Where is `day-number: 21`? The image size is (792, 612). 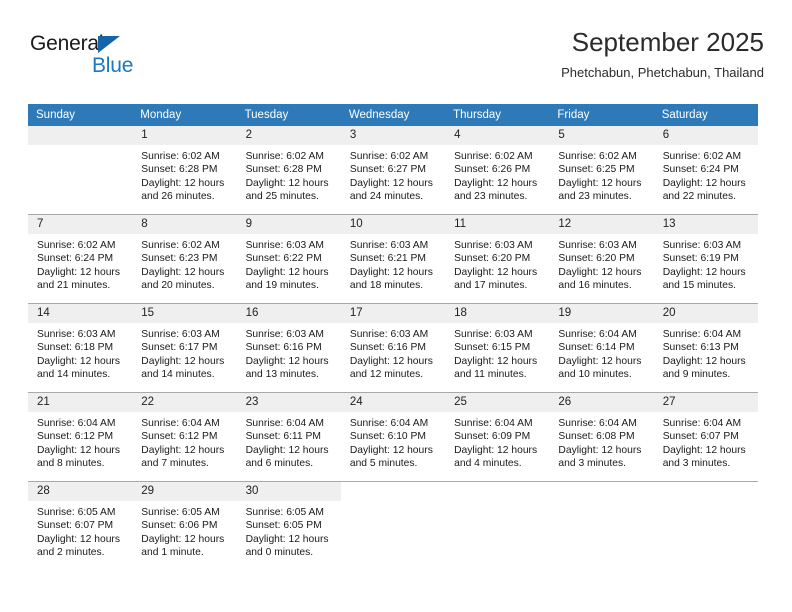 day-number: 21 is located at coordinates (80, 402).